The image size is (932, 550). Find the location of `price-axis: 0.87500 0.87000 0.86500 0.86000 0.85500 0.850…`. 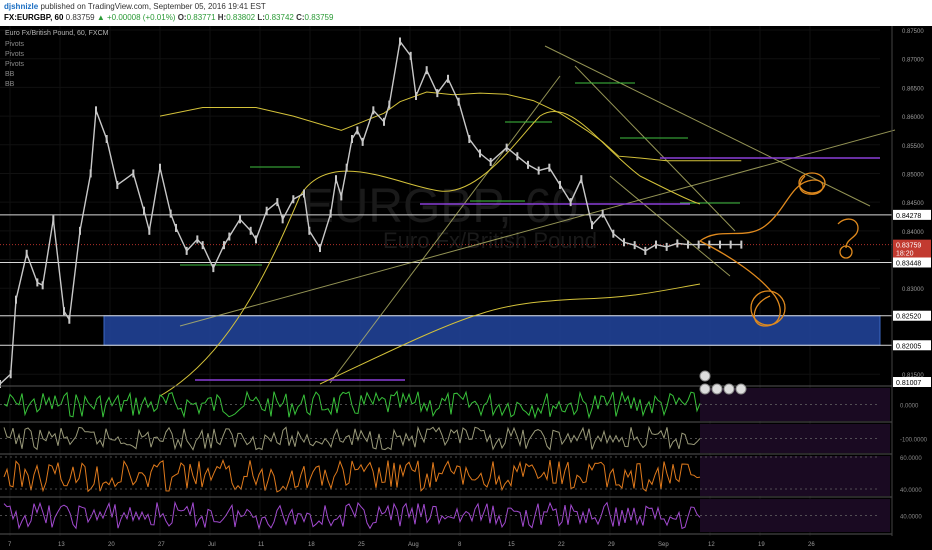

price-axis: 0.87500 0.87000 0.86500 0.86000 0.85500 0.850… is located at coordinates (907, 288).